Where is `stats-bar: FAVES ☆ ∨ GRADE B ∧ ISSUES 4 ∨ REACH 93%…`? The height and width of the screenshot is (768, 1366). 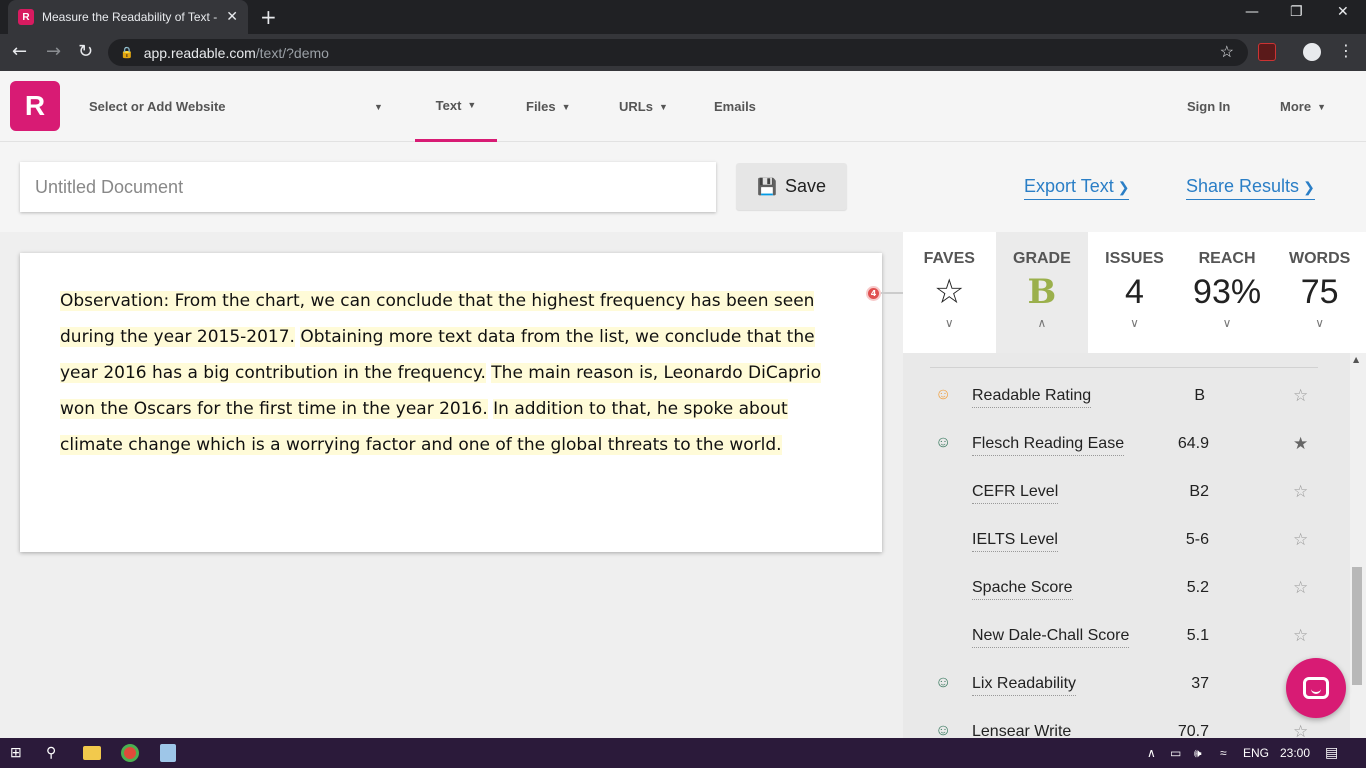
stats-bar: FAVES ☆ ∨ GRADE B ∧ ISSUES 4 ∨ REACH 93%… is located at coordinates (1134, 292).